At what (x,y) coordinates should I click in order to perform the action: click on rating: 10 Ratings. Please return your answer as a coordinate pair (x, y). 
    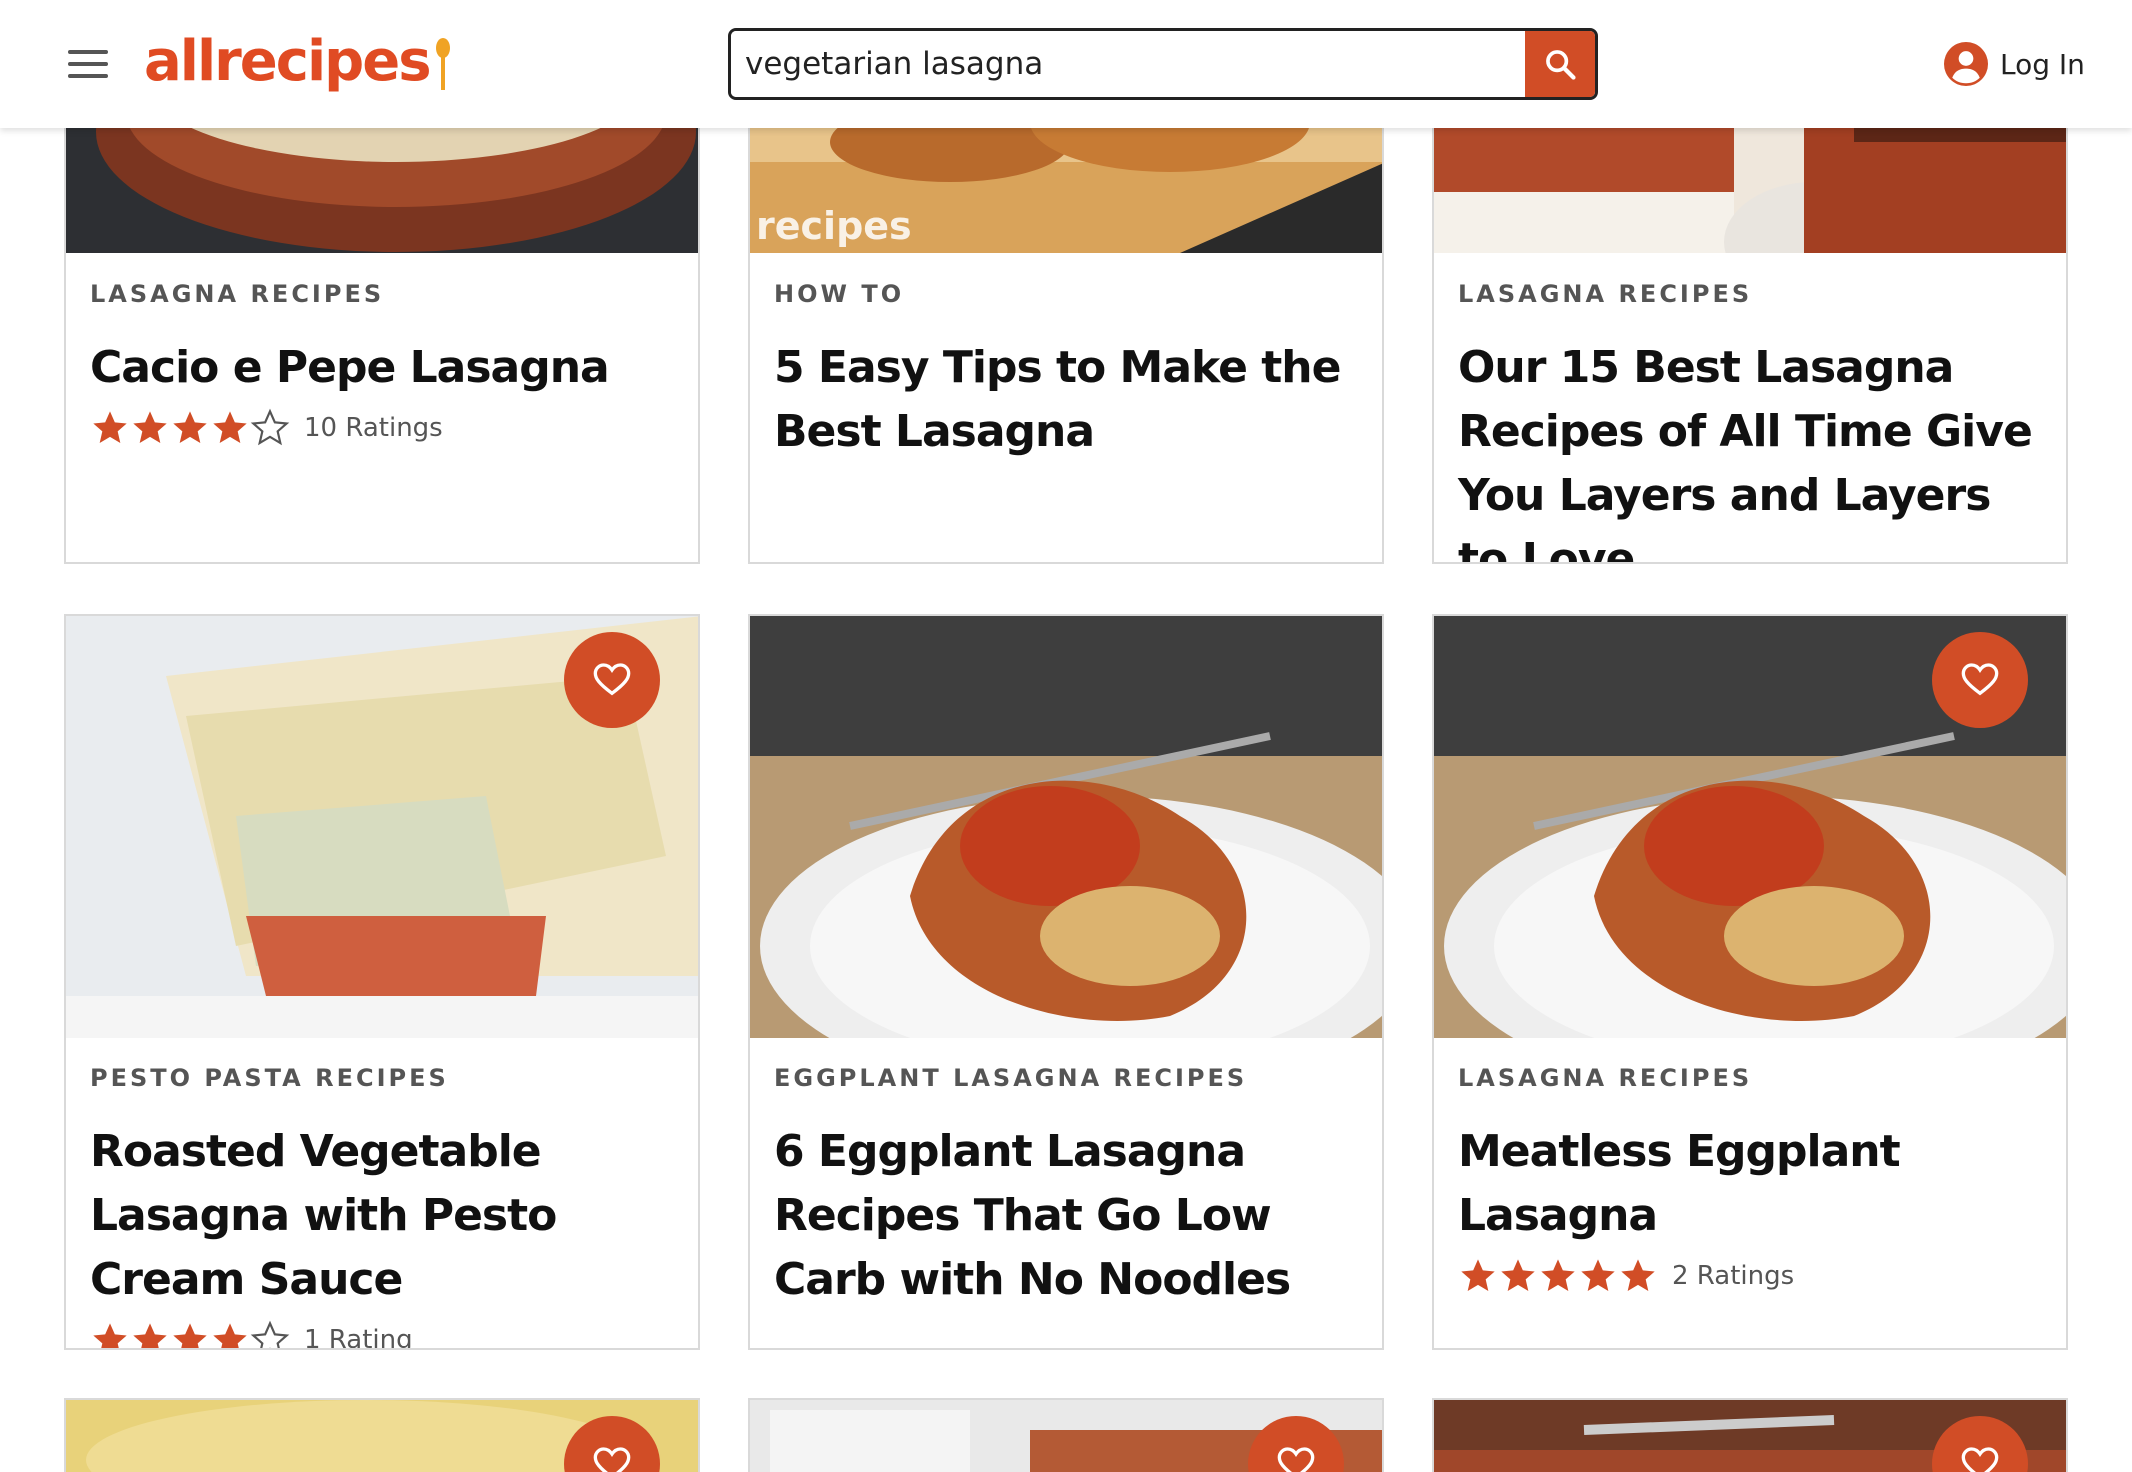
    Looking at the image, I should click on (382, 428).